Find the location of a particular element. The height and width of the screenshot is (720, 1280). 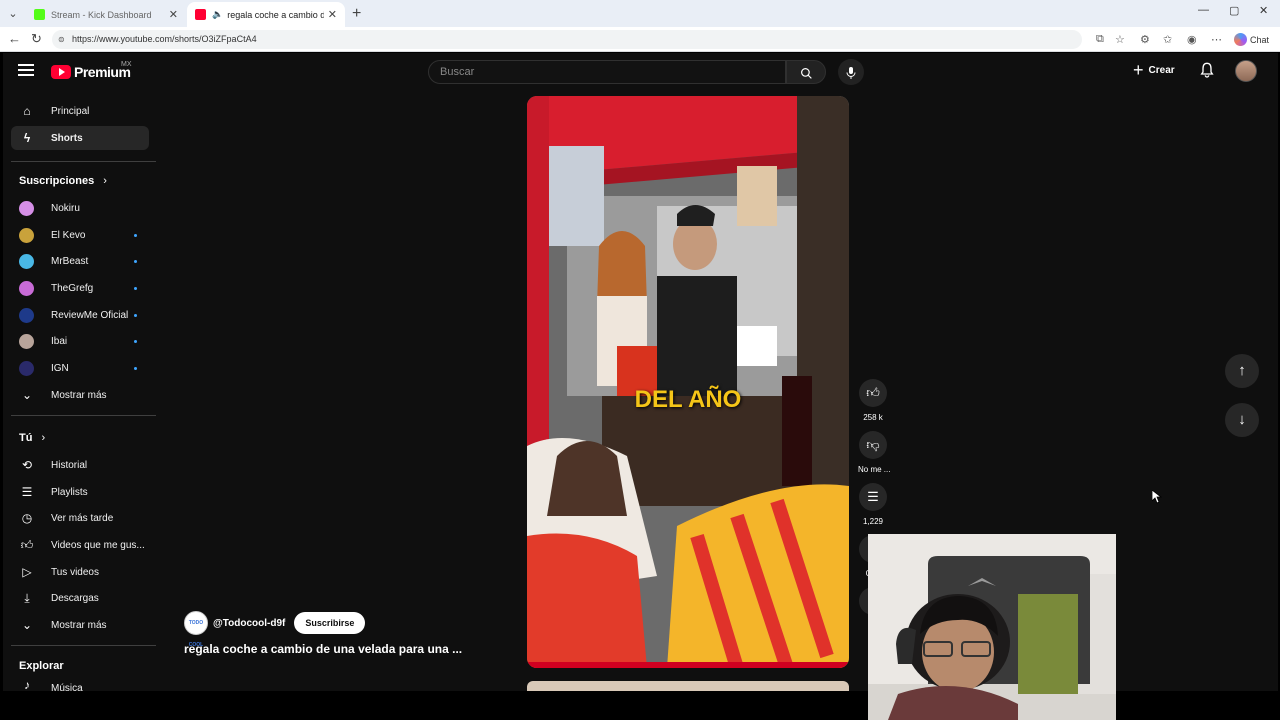

sidebar-item-label: Tus videos is located at coordinates (75, 572).